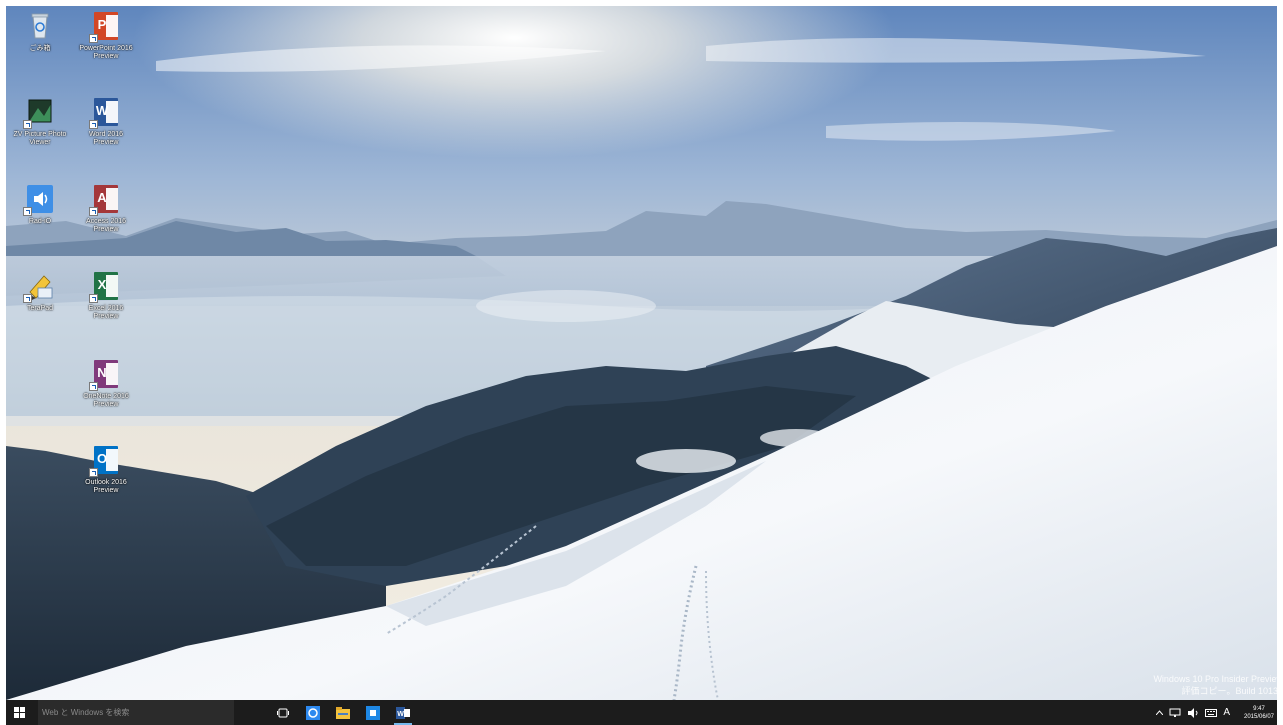 Image resolution: width=1283 pixels, height=725 pixels. I want to click on desktop-icon-onenote: N OneNote 2016 Preview, so click(106, 383).